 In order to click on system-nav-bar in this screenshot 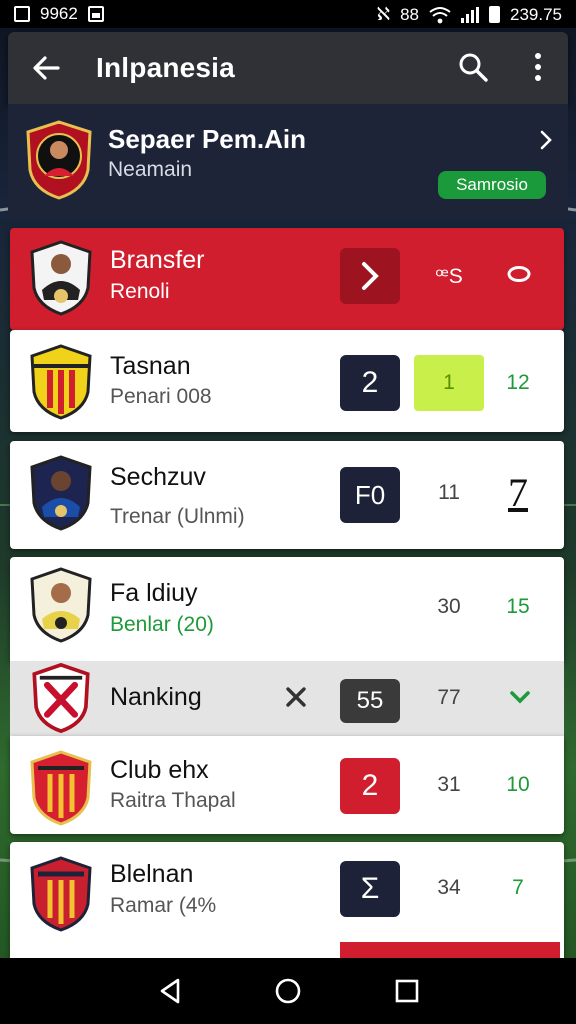, I will do `click(288, 991)`.